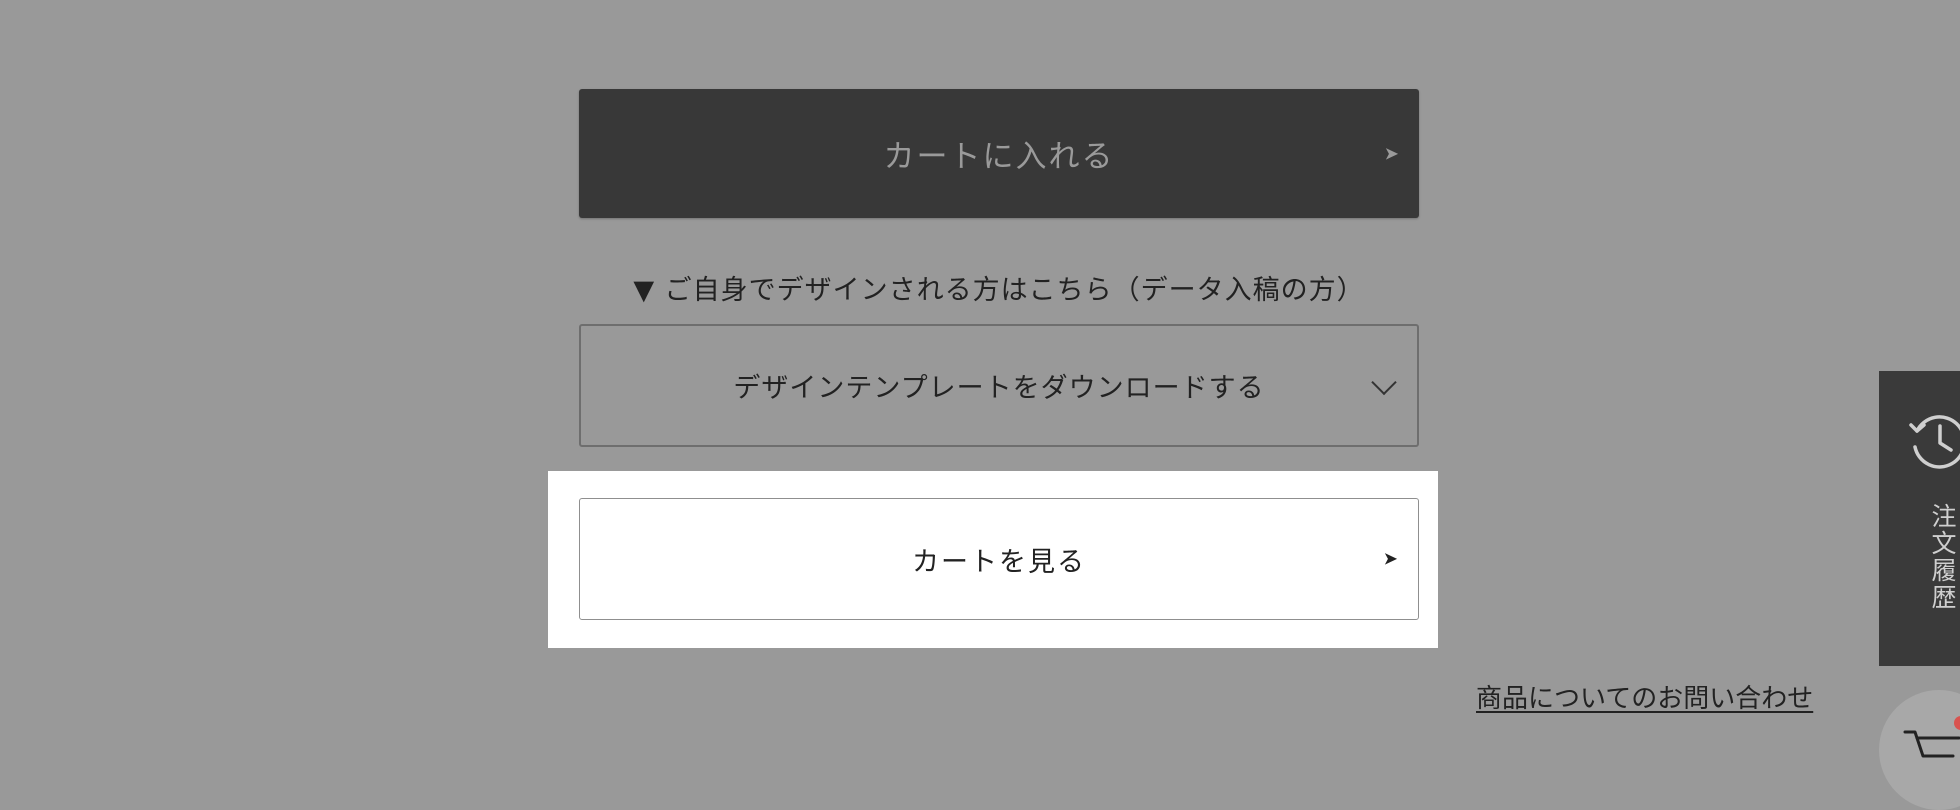 The height and width of the screenshot is (810, 1960). Describe the element at coordinates (999, 157) in the screenshot. I see `add-to-cart-label: カートに入れる` at that location.